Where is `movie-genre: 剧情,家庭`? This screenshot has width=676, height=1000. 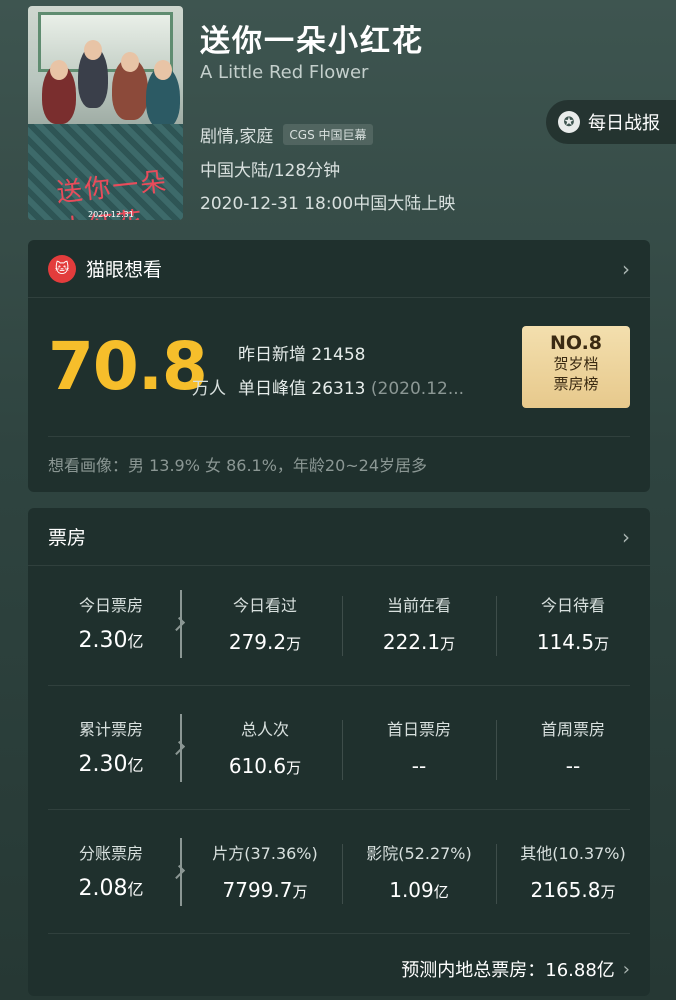 movie-genre: 剧情,家庭 is located at coordinates (237, 137).